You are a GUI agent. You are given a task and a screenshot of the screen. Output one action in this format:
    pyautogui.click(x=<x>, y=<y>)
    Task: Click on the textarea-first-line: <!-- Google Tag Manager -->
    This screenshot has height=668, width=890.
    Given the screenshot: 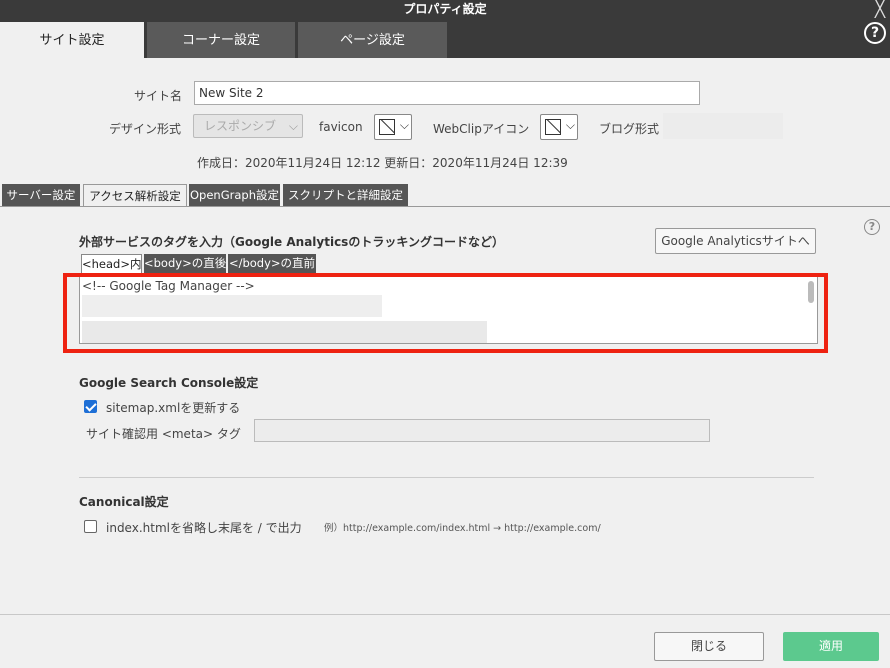 What is the action you would take?
    pyautogui.click(x=168, y=286)
    